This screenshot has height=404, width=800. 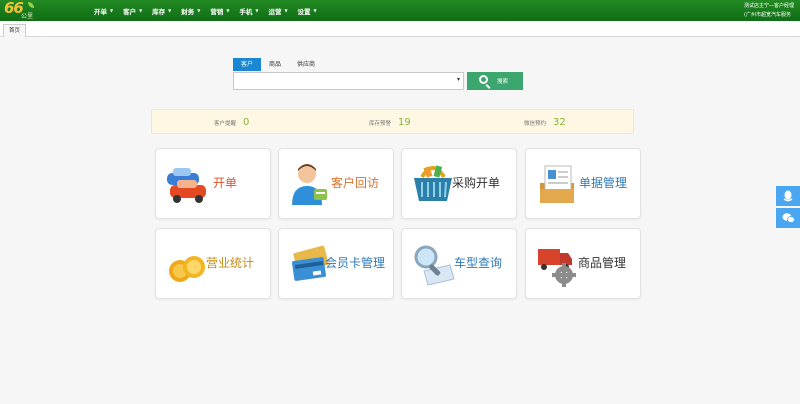 I want to click on stat-customer-reminders: 客户提醒 0, so click(x=231, y=122).